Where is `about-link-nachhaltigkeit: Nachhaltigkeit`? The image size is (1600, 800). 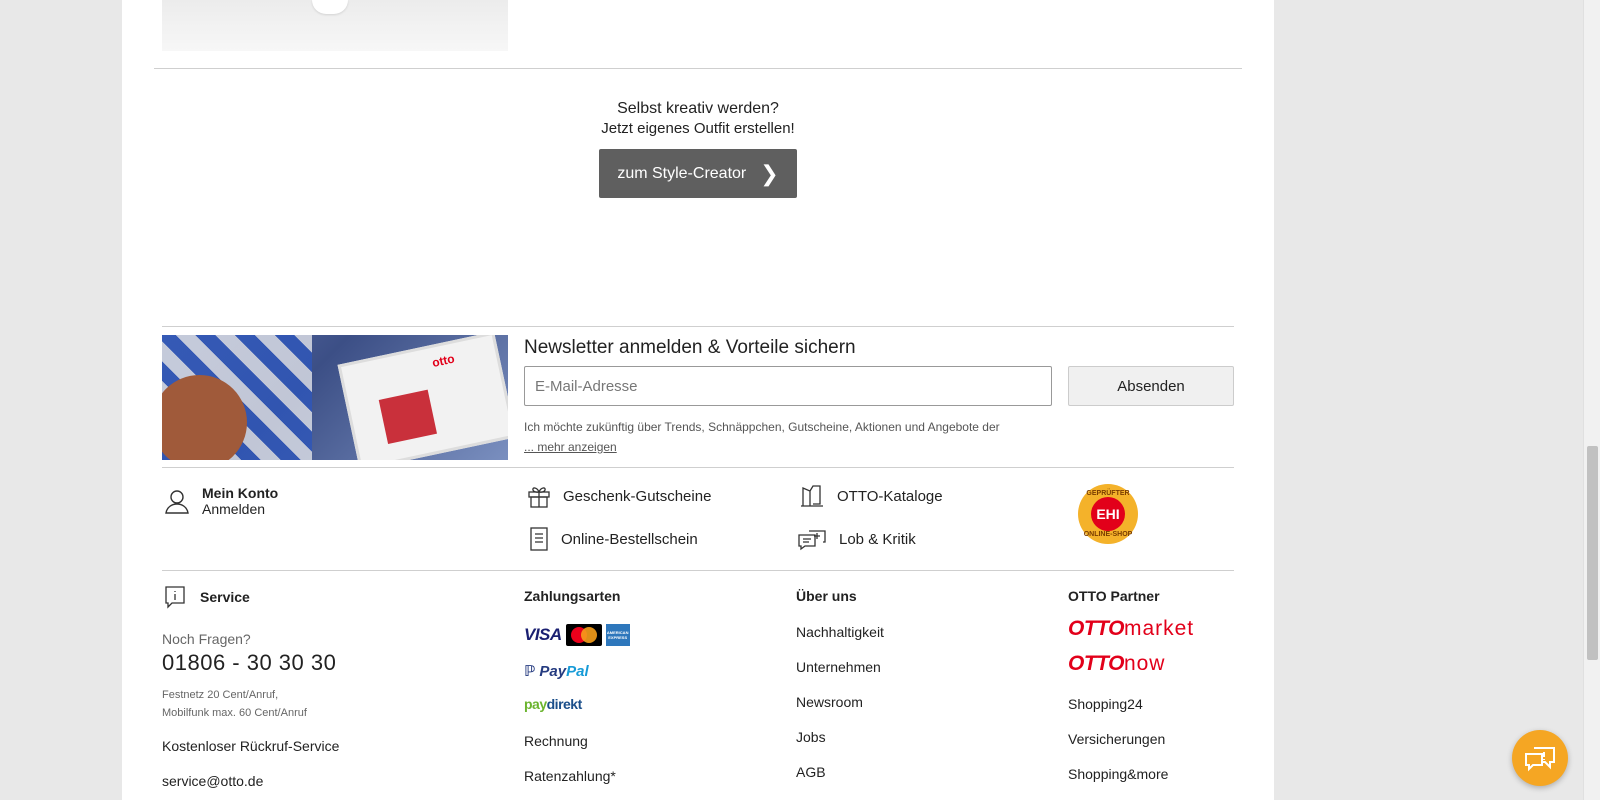
about-link-nachhaltigkeit: Nachhaltigkeit is located at coordinates (840, 632).